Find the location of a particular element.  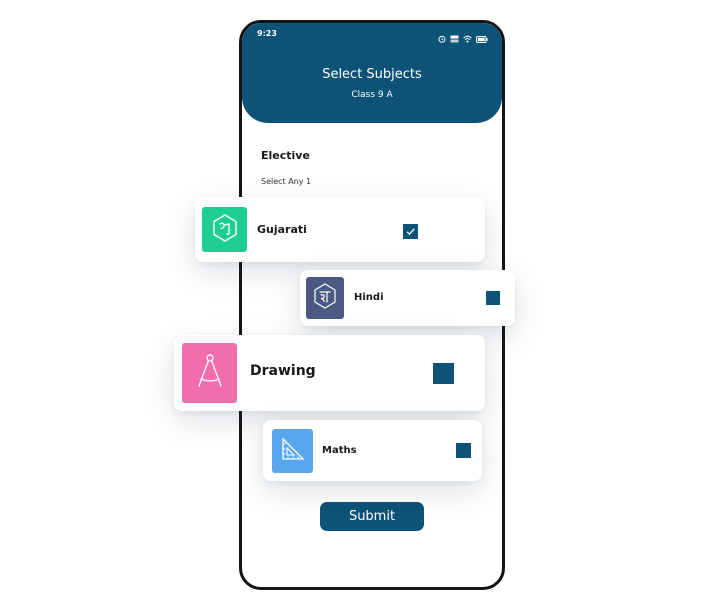

subject-checkbox-gujarati is located at coordinates (410, 231).